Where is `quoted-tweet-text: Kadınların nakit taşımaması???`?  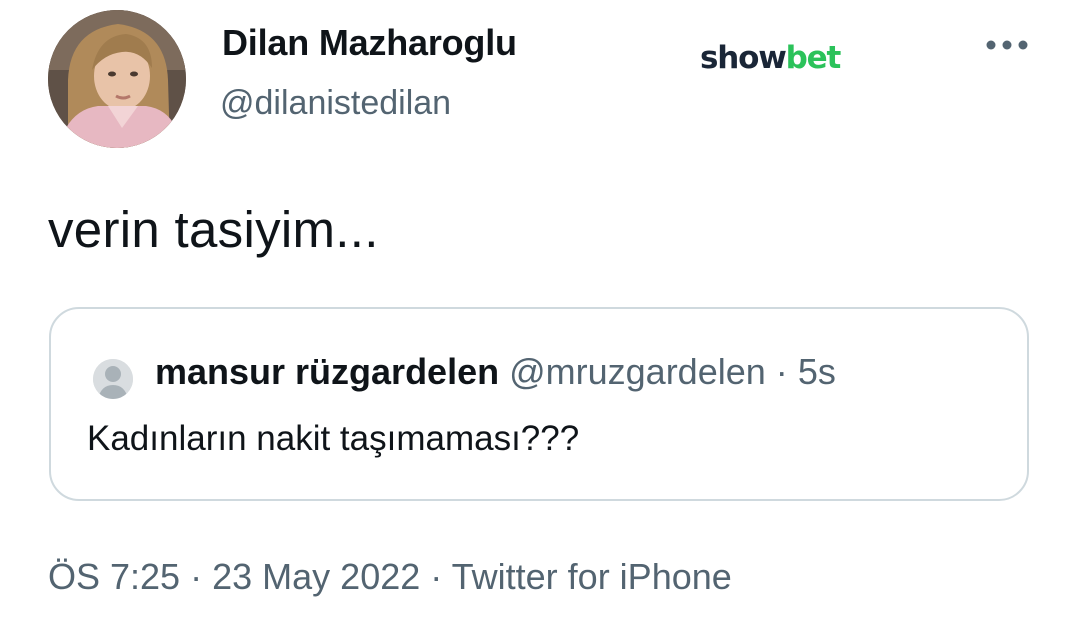 quoted-tweet-text: Kadınların nakit taşımaması??? is located at coordinates (333, 438).